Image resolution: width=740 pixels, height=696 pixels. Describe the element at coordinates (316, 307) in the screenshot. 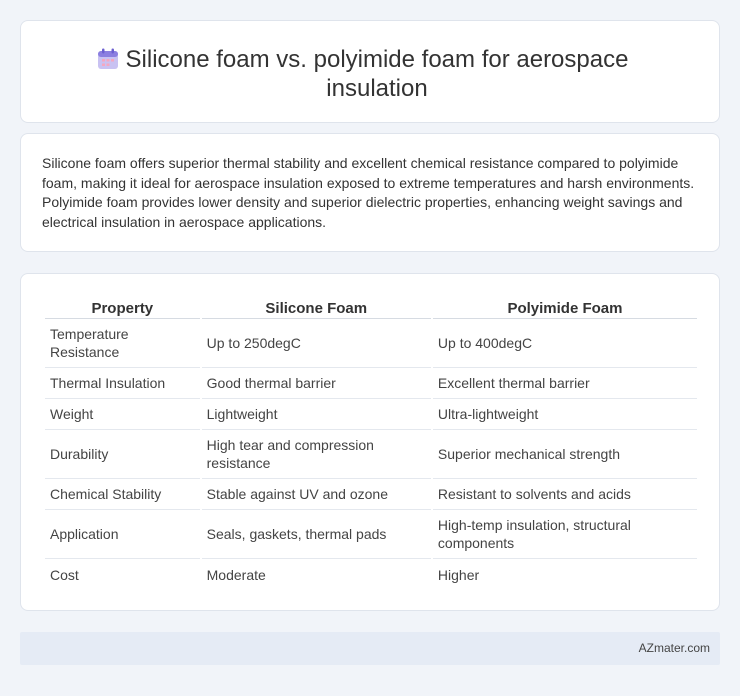

I see `header-silicone-foam: Silicone Foam` at that location.